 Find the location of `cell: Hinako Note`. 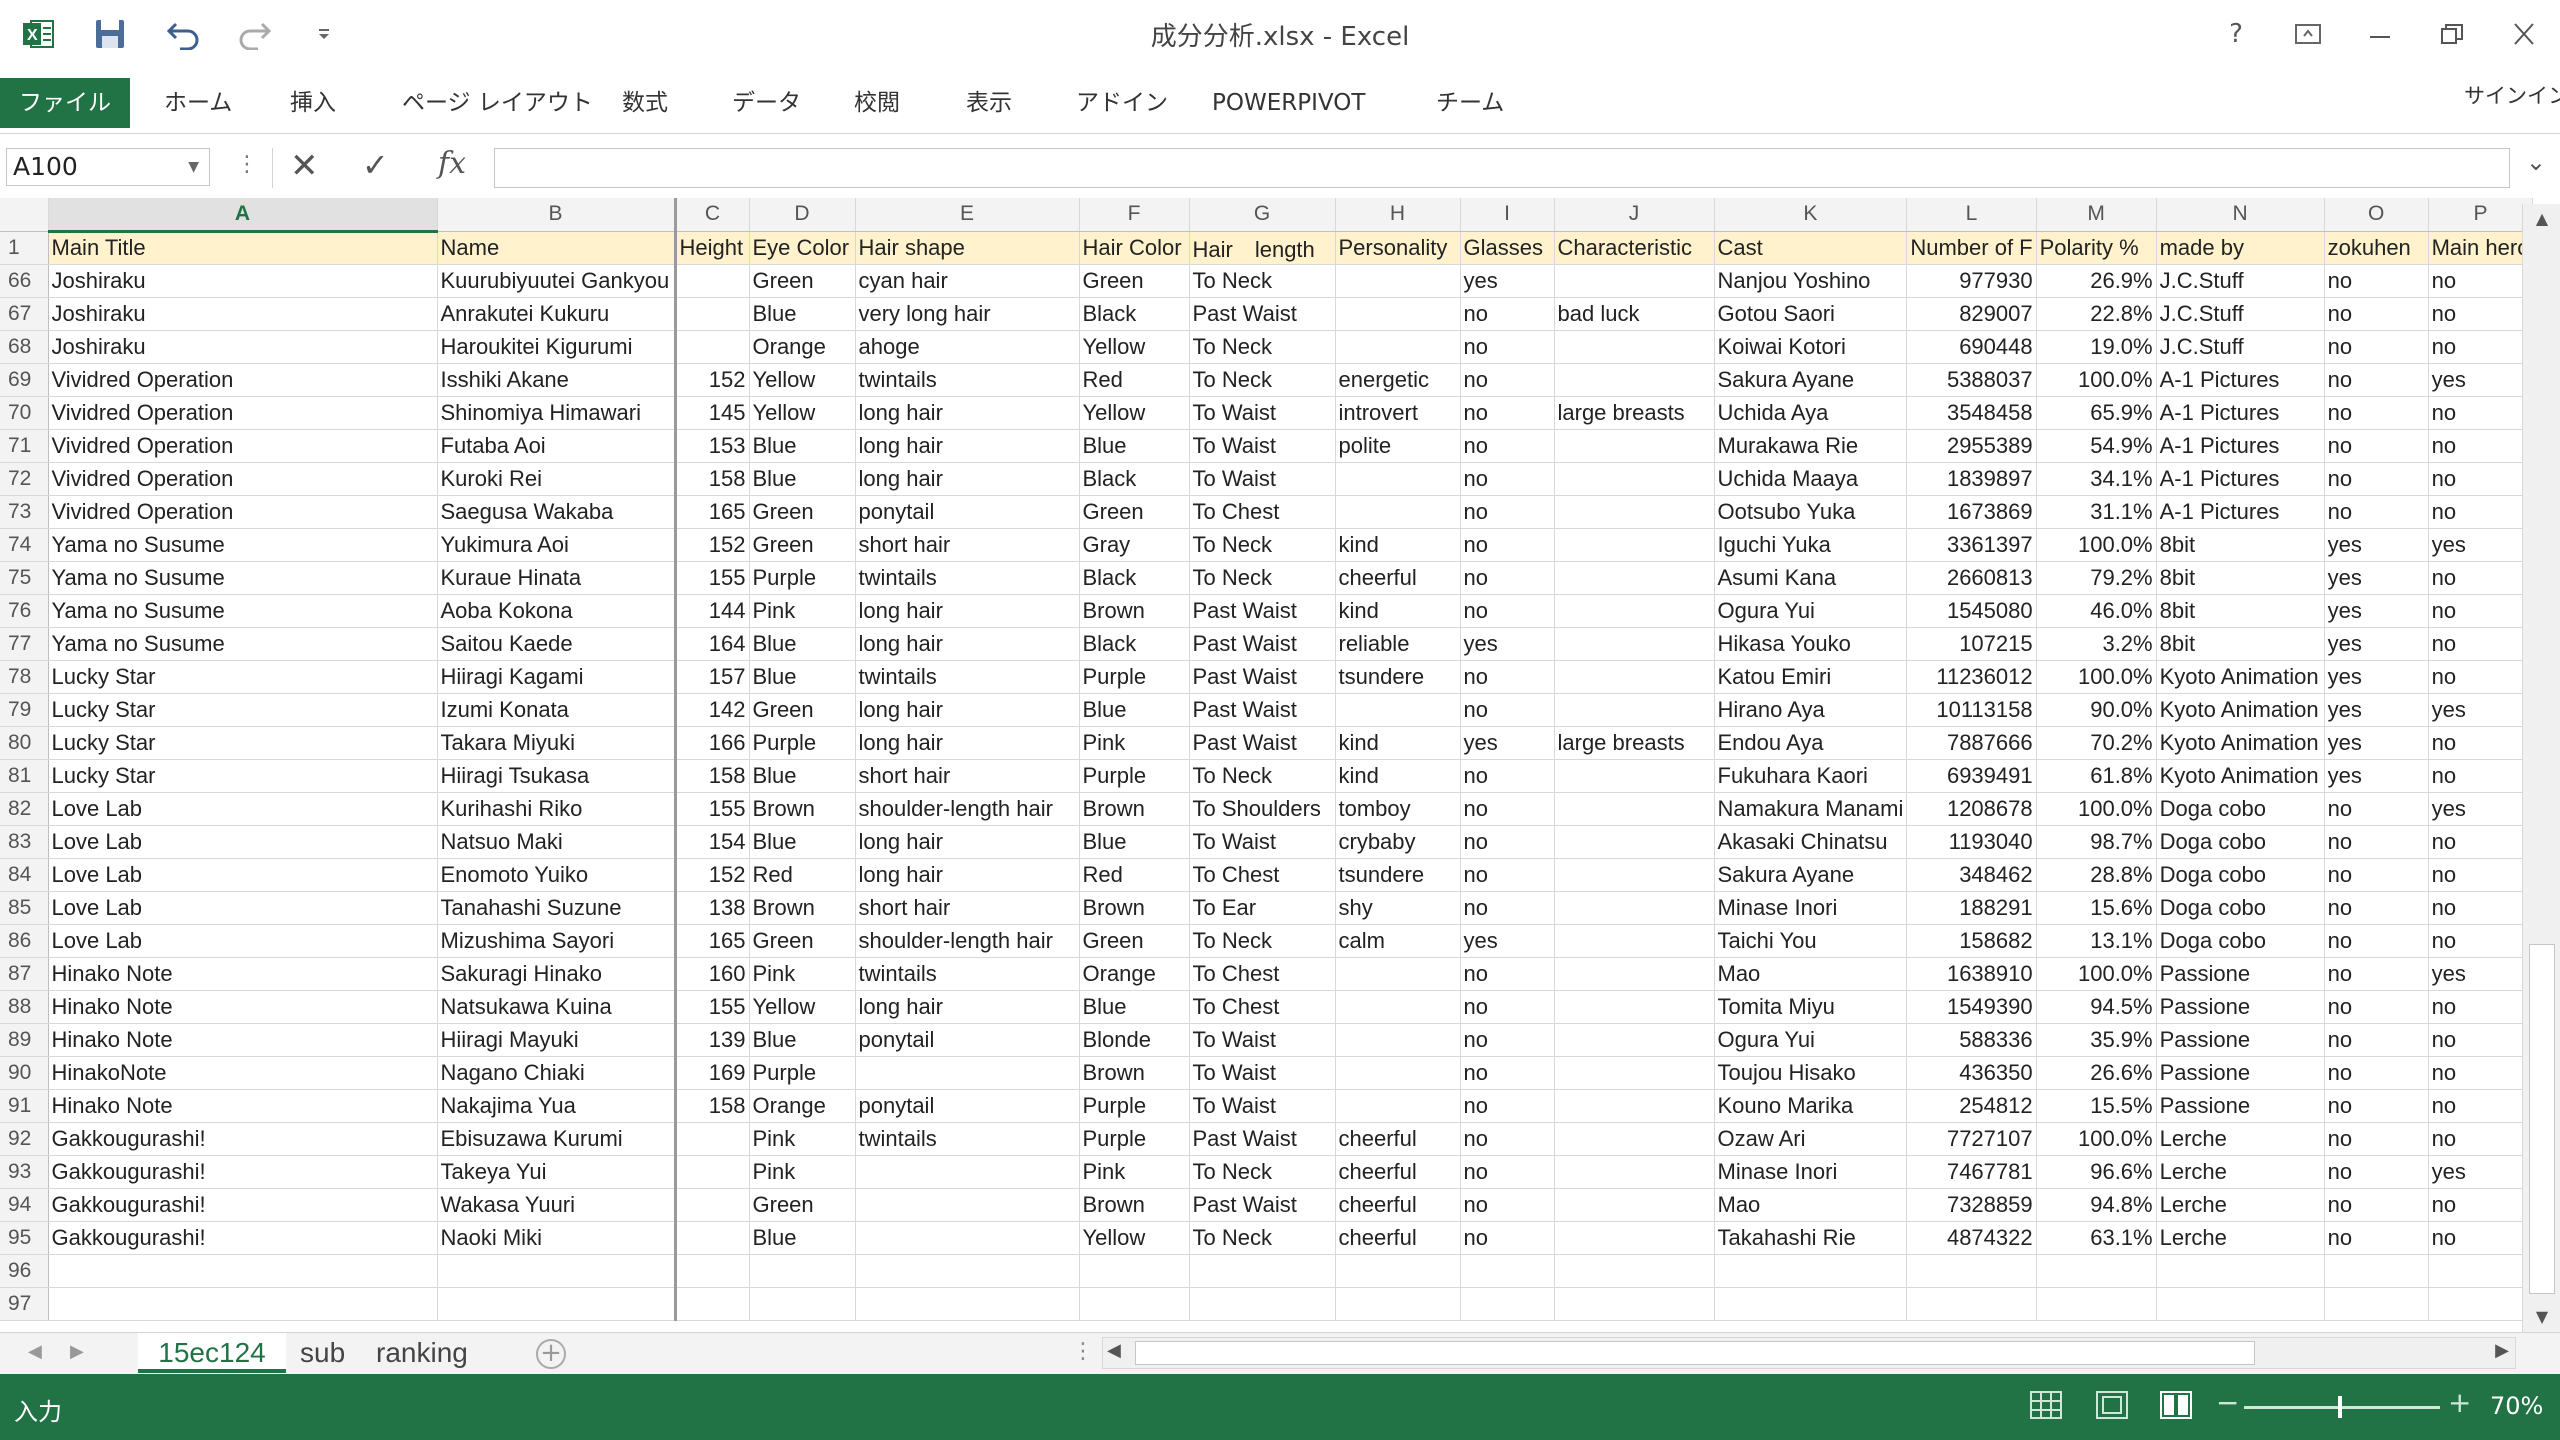

cell: Hinako Note is located at coordinates (243, 1040).